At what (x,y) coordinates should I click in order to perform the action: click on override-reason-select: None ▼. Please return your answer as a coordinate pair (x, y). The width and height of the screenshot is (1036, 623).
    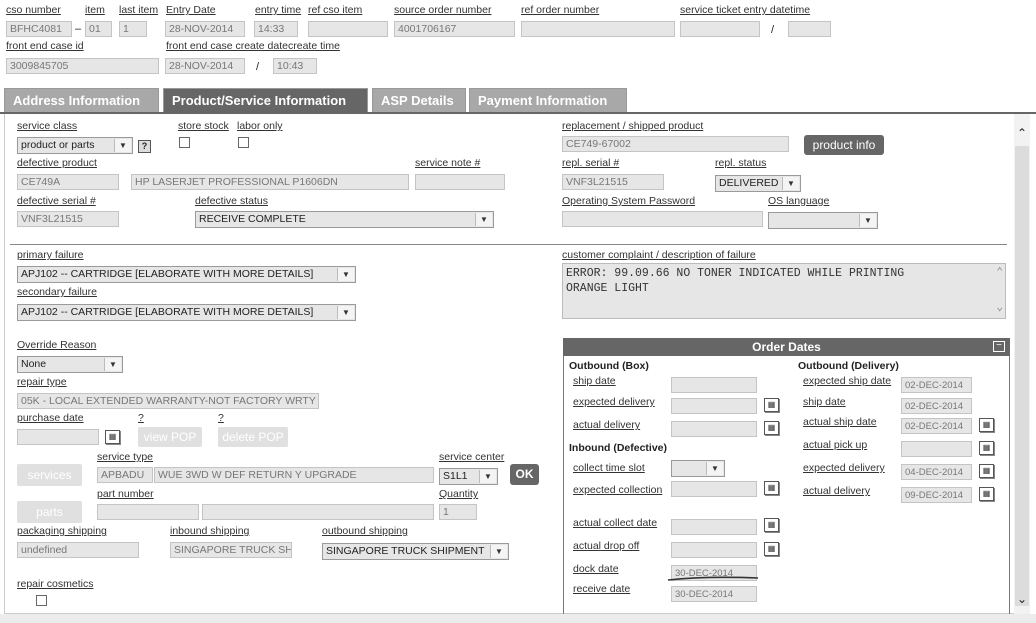
    Looking at the image, I should click on (70, 364).